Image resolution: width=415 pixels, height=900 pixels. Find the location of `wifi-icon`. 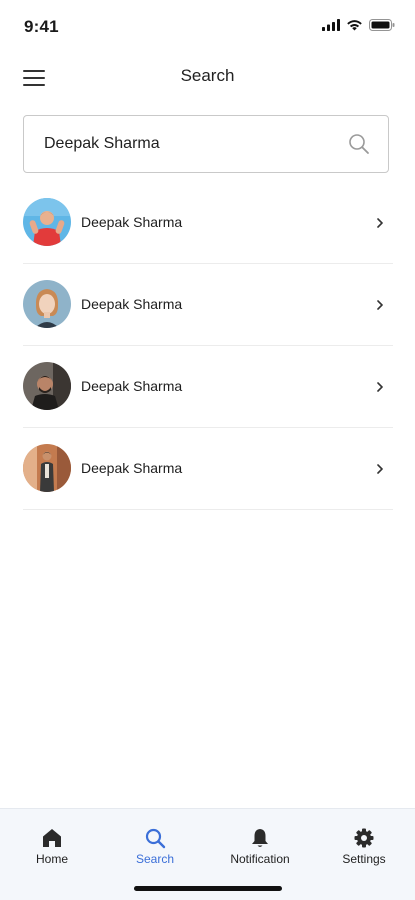

wifi-icon is located at coordinates (354, 25).